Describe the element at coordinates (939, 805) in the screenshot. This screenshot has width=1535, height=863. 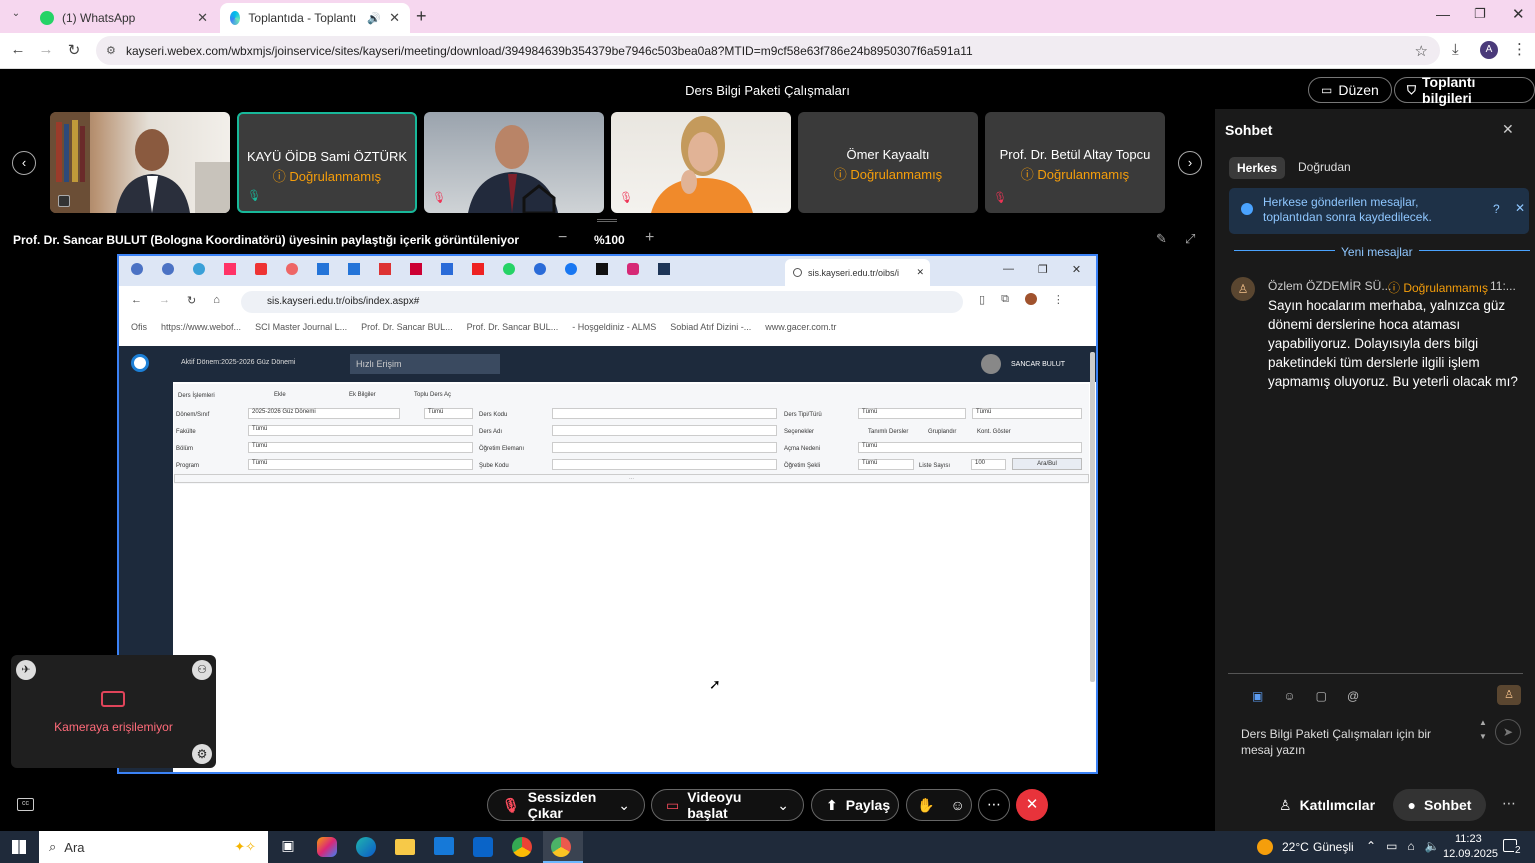
I see `reactions-group: ✋ ☺` at that location.